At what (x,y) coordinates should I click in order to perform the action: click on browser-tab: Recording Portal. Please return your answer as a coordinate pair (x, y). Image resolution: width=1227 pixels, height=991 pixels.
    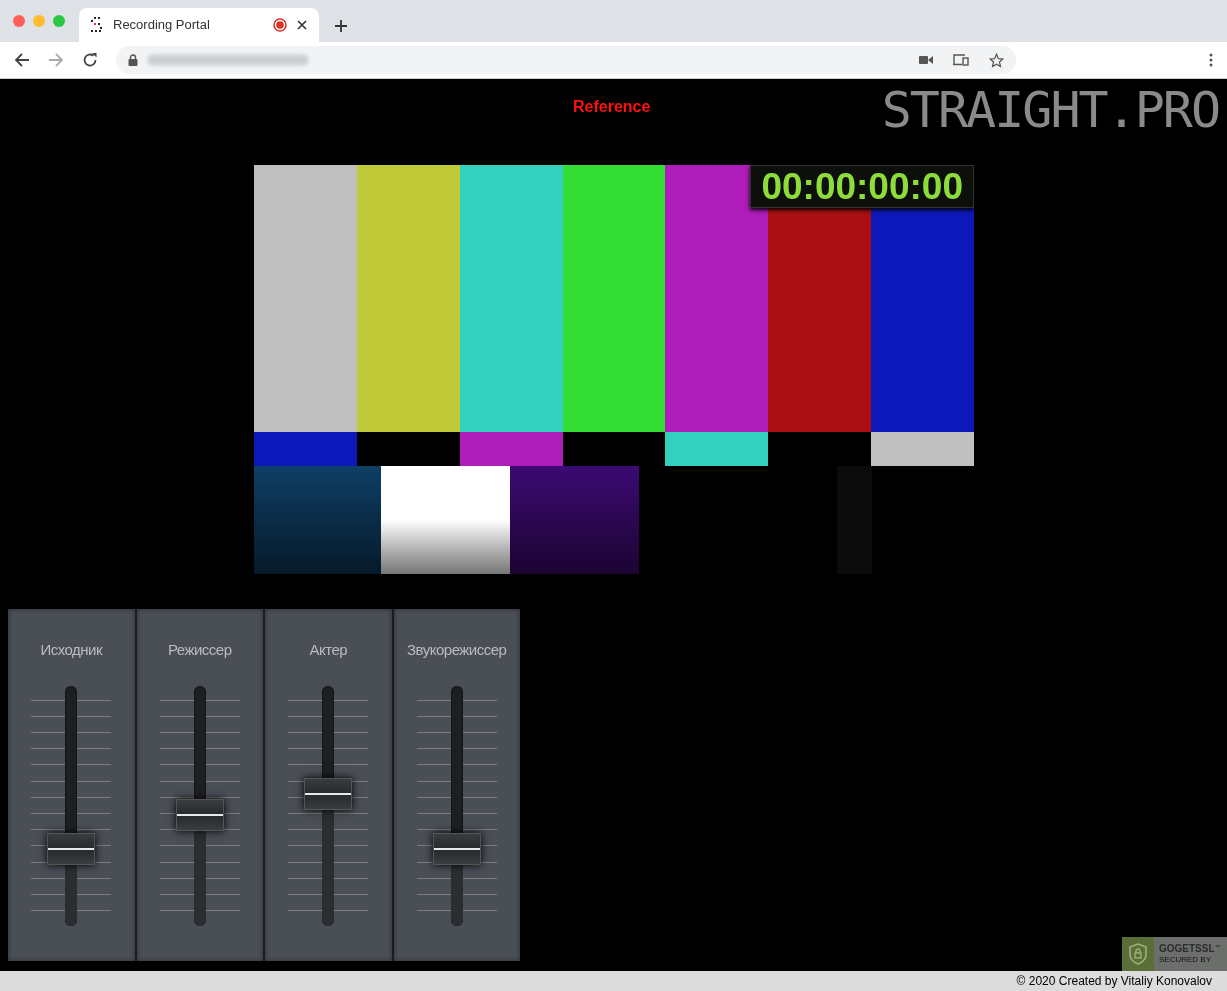
    Looking at the image, I should click on (199, 25).